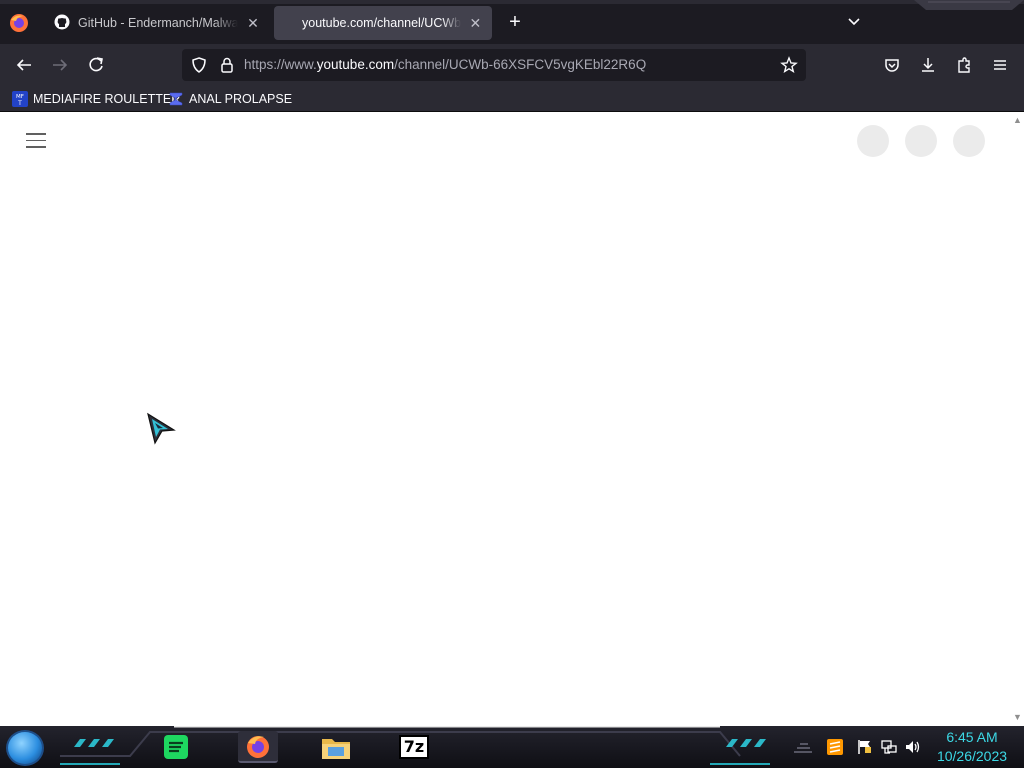 Image resolution: width=1024 pixels, height=768 pixels. What do you see at coordinates (1017, 419) in the screenshot?
I see `page-scrollbar: ▲ ▼` at bounding box center [1017, 419].